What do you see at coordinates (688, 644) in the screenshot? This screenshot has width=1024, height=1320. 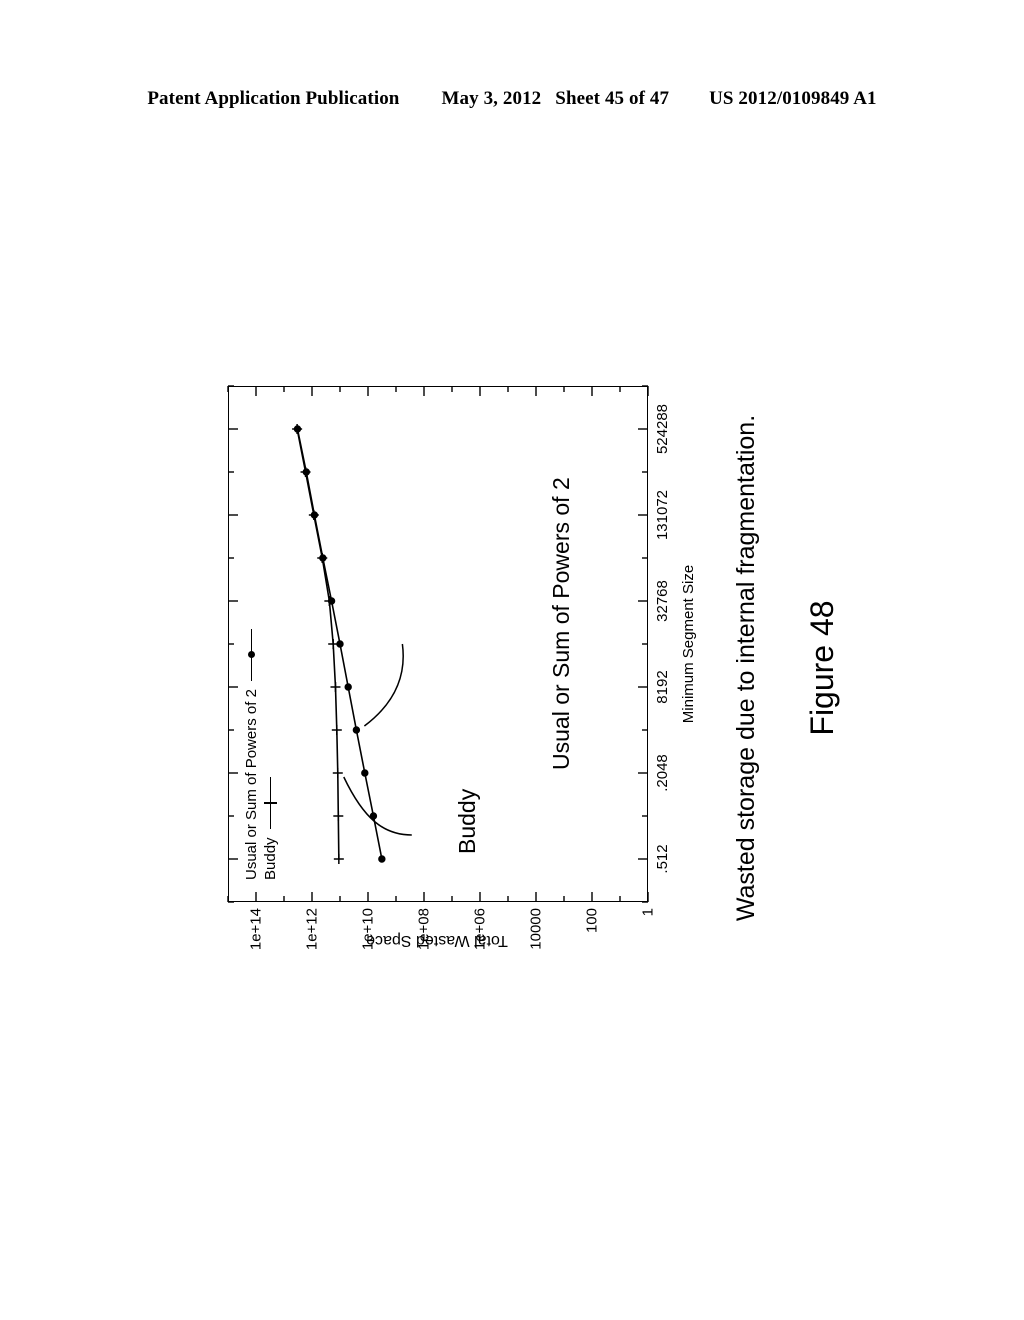 I see `x-axis-title: Minimum Segment Size` at bounding box center [688, 644].